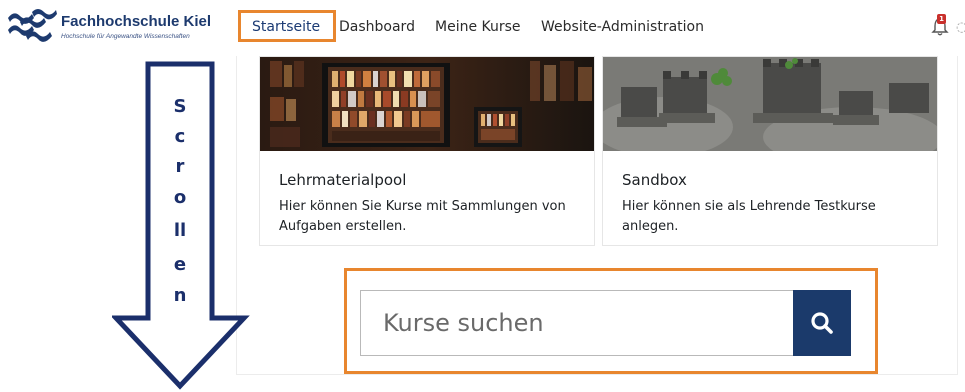  What do you see at coordinates (377, 27) in the screenshot?
I see `nav-dashboard: Dashboard` at bounding box center [377, 27].